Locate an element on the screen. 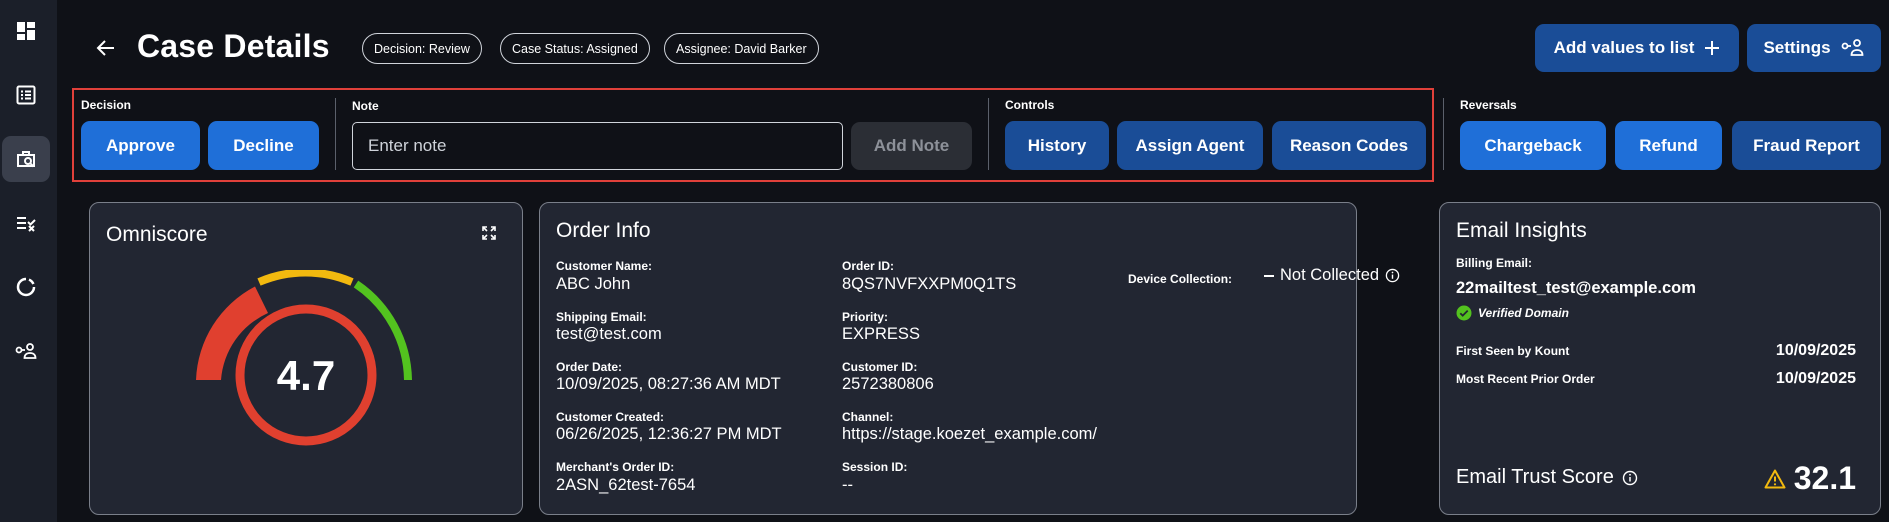  chargeback-button: Chargeback is located at coordinates (1533, 145).